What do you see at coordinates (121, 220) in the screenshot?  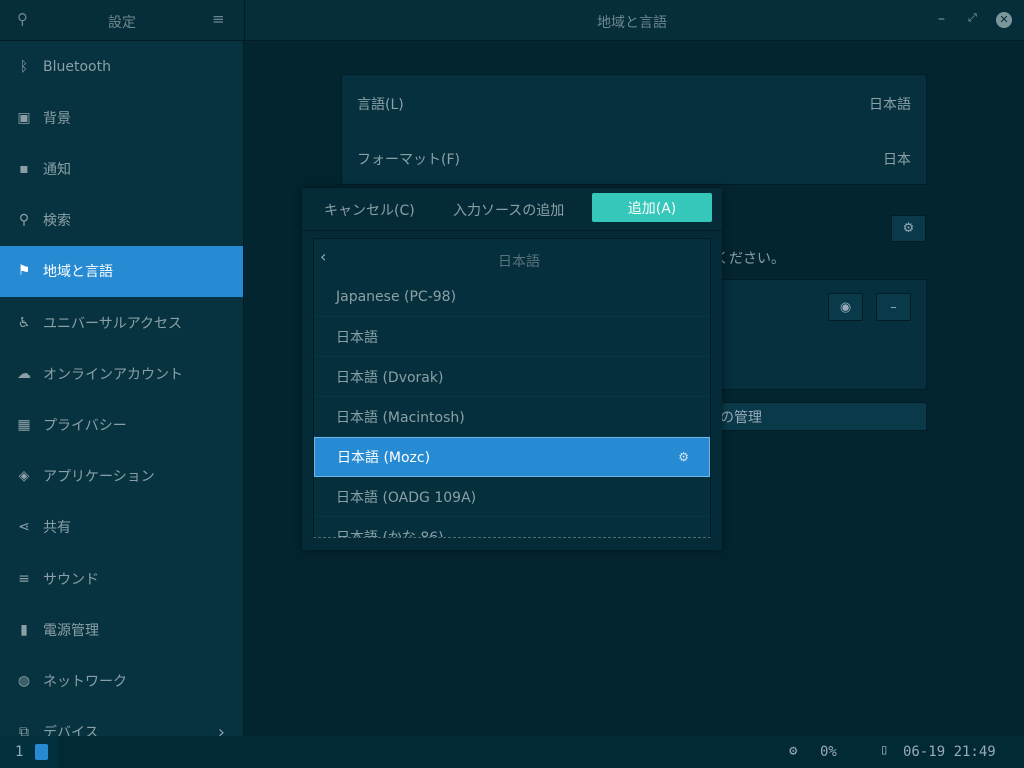 I see `sidebar-item: ⚲ 検索` at bounding box center [121, 220].